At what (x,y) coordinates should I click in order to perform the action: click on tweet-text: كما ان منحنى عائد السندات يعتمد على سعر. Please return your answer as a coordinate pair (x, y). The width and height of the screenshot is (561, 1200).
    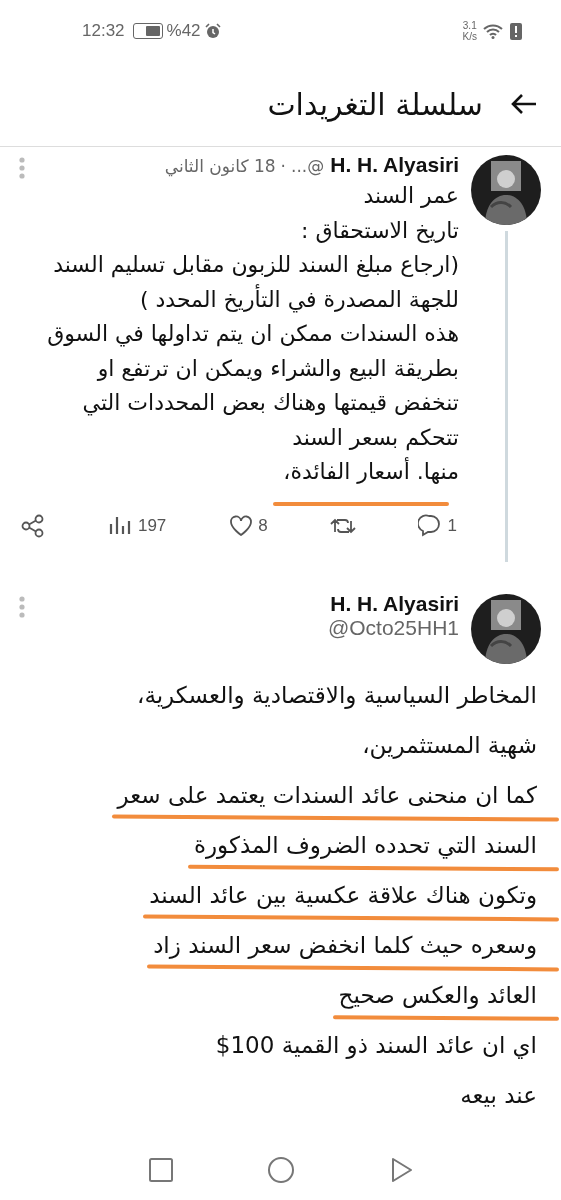
    Looking at the image, I should click on (327, 794).